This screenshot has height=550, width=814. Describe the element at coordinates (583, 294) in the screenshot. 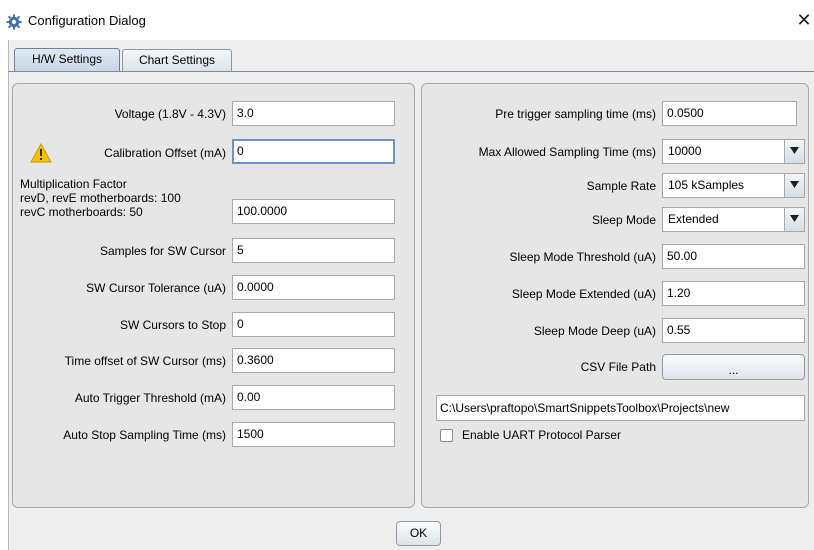

I see `sleep-extended-label: Sleep Mode Extended (uA)` at that location.